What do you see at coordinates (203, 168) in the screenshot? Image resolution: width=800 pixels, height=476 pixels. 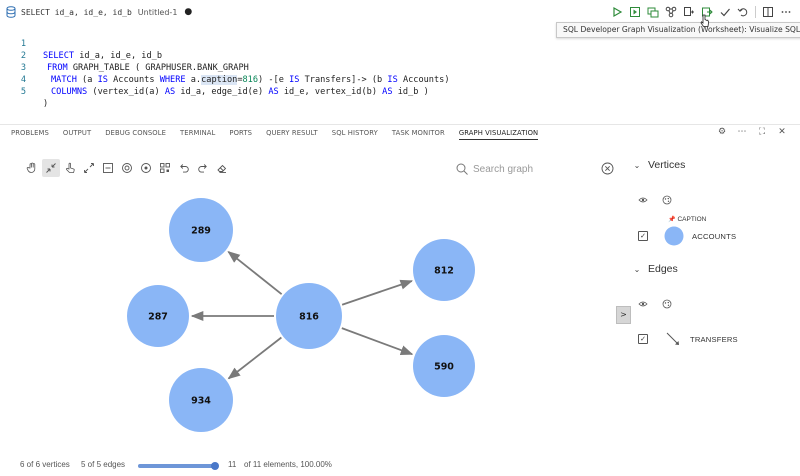 I see `redo-button` at bounding box center [203, 168].